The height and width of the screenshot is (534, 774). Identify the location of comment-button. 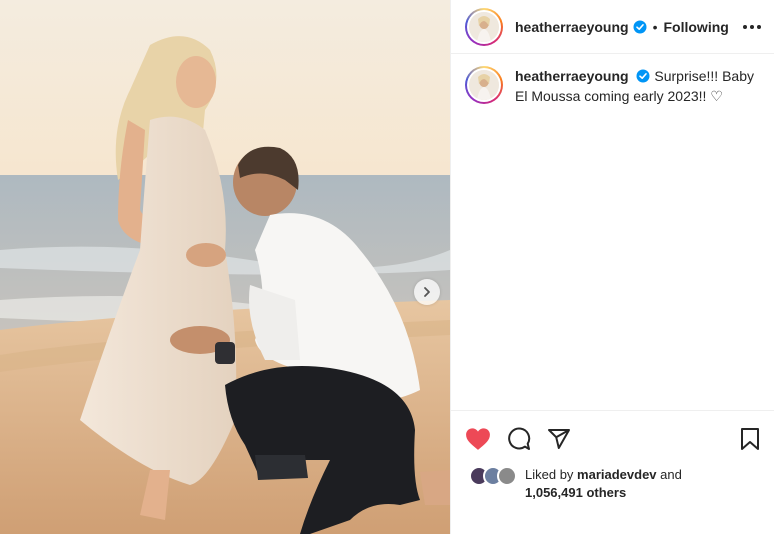
(519, 438).